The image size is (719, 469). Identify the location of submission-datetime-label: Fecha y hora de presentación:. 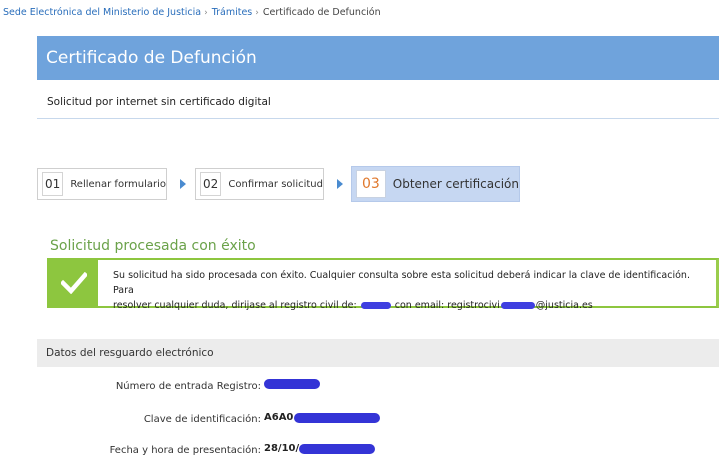
(185, 450).